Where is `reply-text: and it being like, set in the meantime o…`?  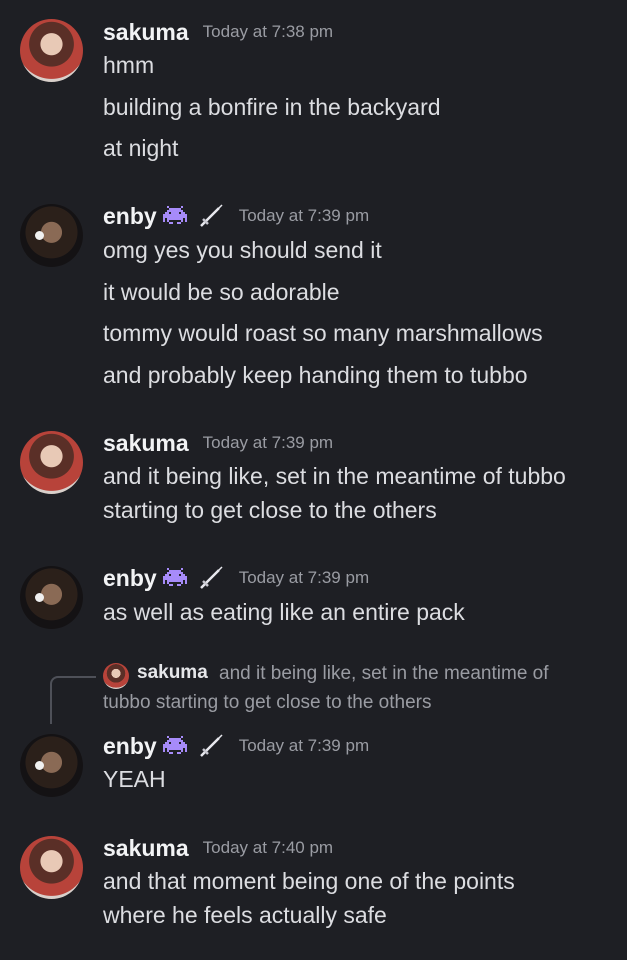 reply-text: and it being like, set in the meantime o… is located at coordinates (384, 674).